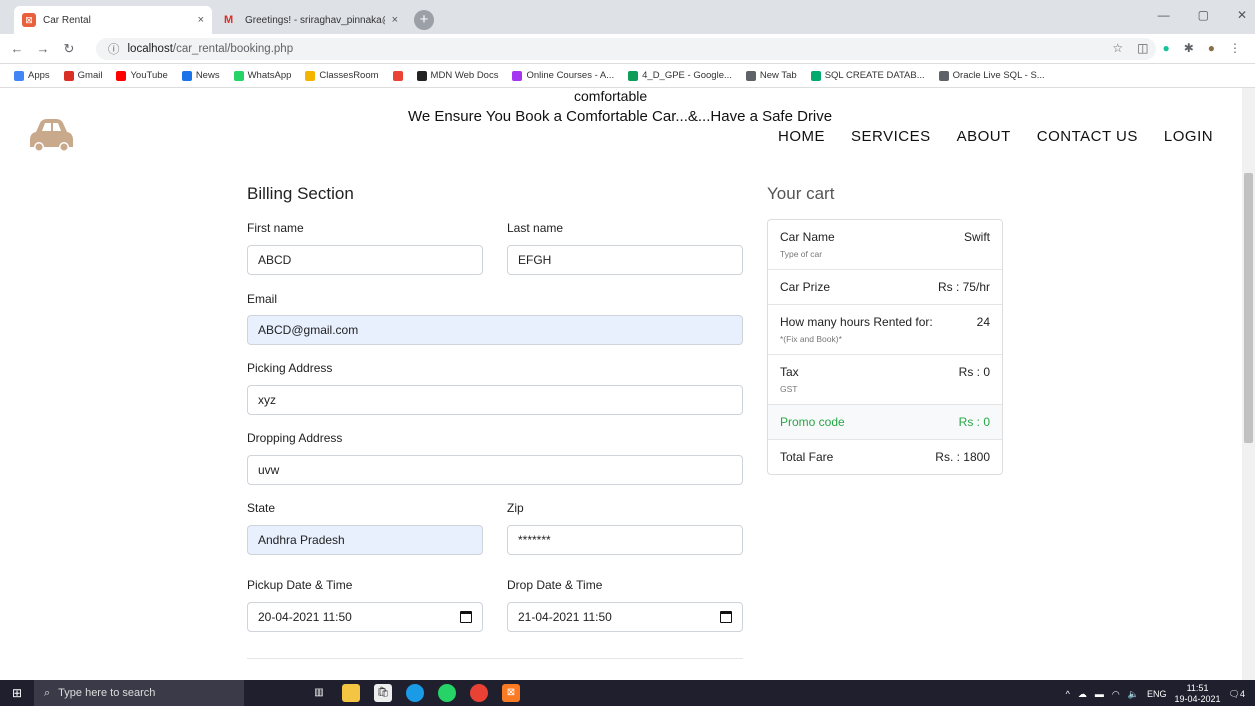  What do you see at coordinates (295, 438) in the screenshot?
I see `dropping-address-label: Dropping Address` at bounding box center [295, 438].